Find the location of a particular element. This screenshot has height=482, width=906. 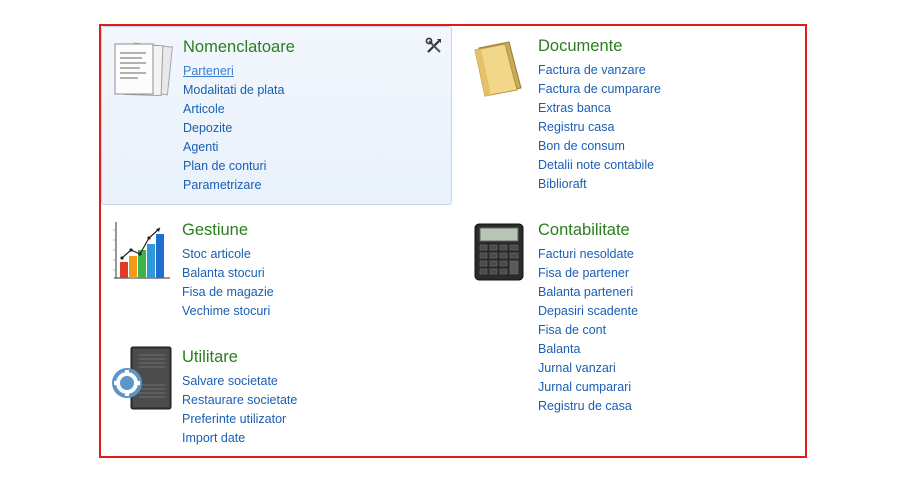

list-item: Fisa de partener is located at coordinates (588, 272).